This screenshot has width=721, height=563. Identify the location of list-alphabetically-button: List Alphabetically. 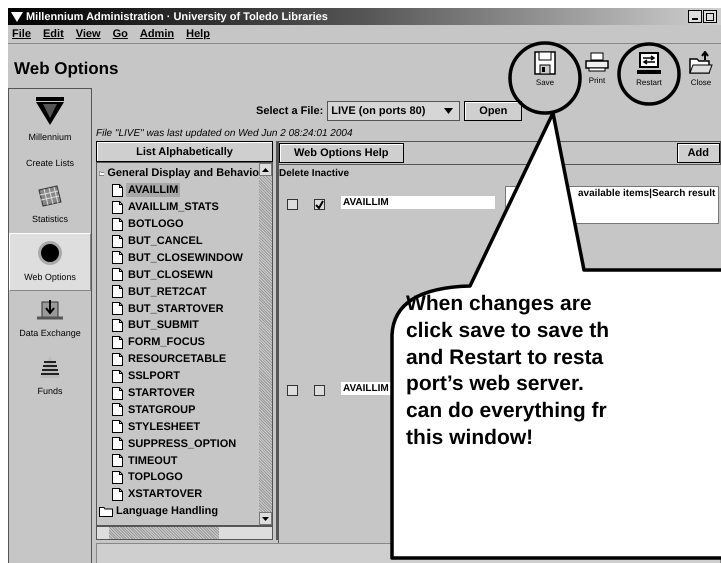
(184, 151).